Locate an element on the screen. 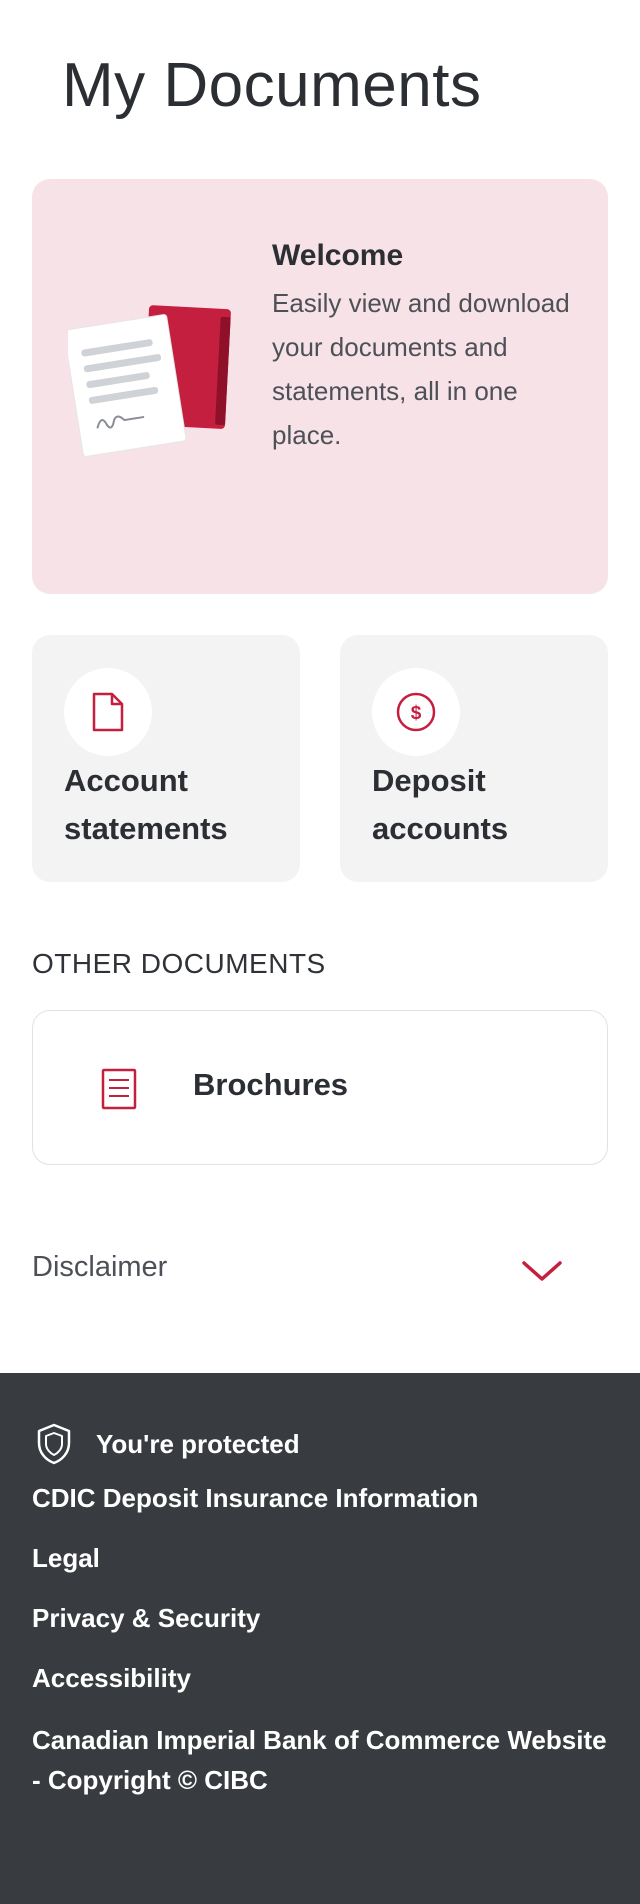  legal-link: Legal is located at coordinates (66, 1558).